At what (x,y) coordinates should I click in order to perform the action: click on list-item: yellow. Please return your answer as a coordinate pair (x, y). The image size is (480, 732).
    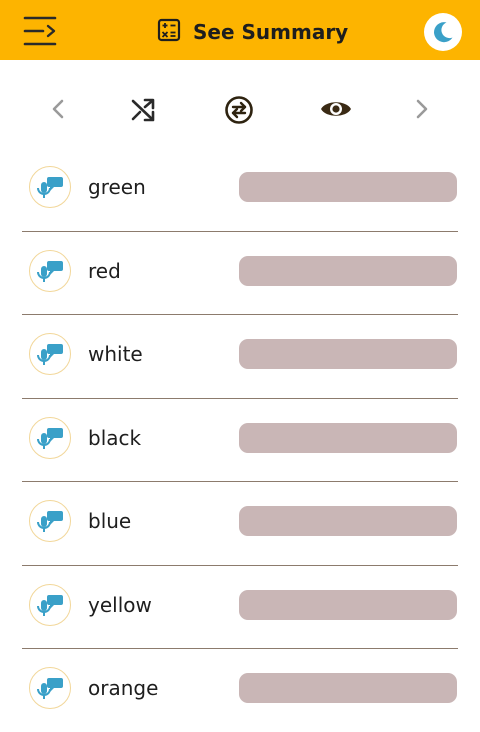
    Looking at the image, I should click on (240, 607).